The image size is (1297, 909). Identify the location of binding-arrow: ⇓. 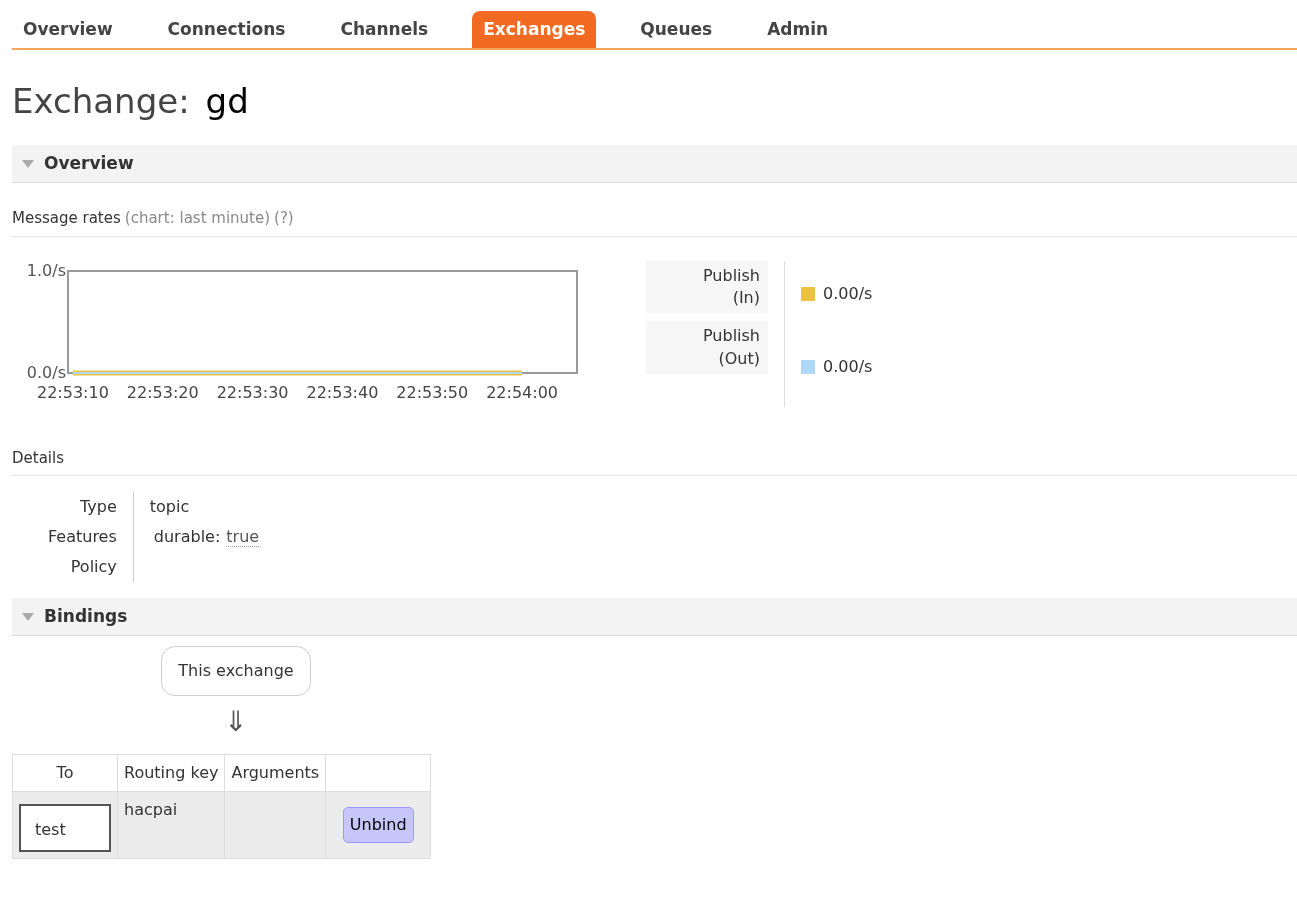
(236, 722).